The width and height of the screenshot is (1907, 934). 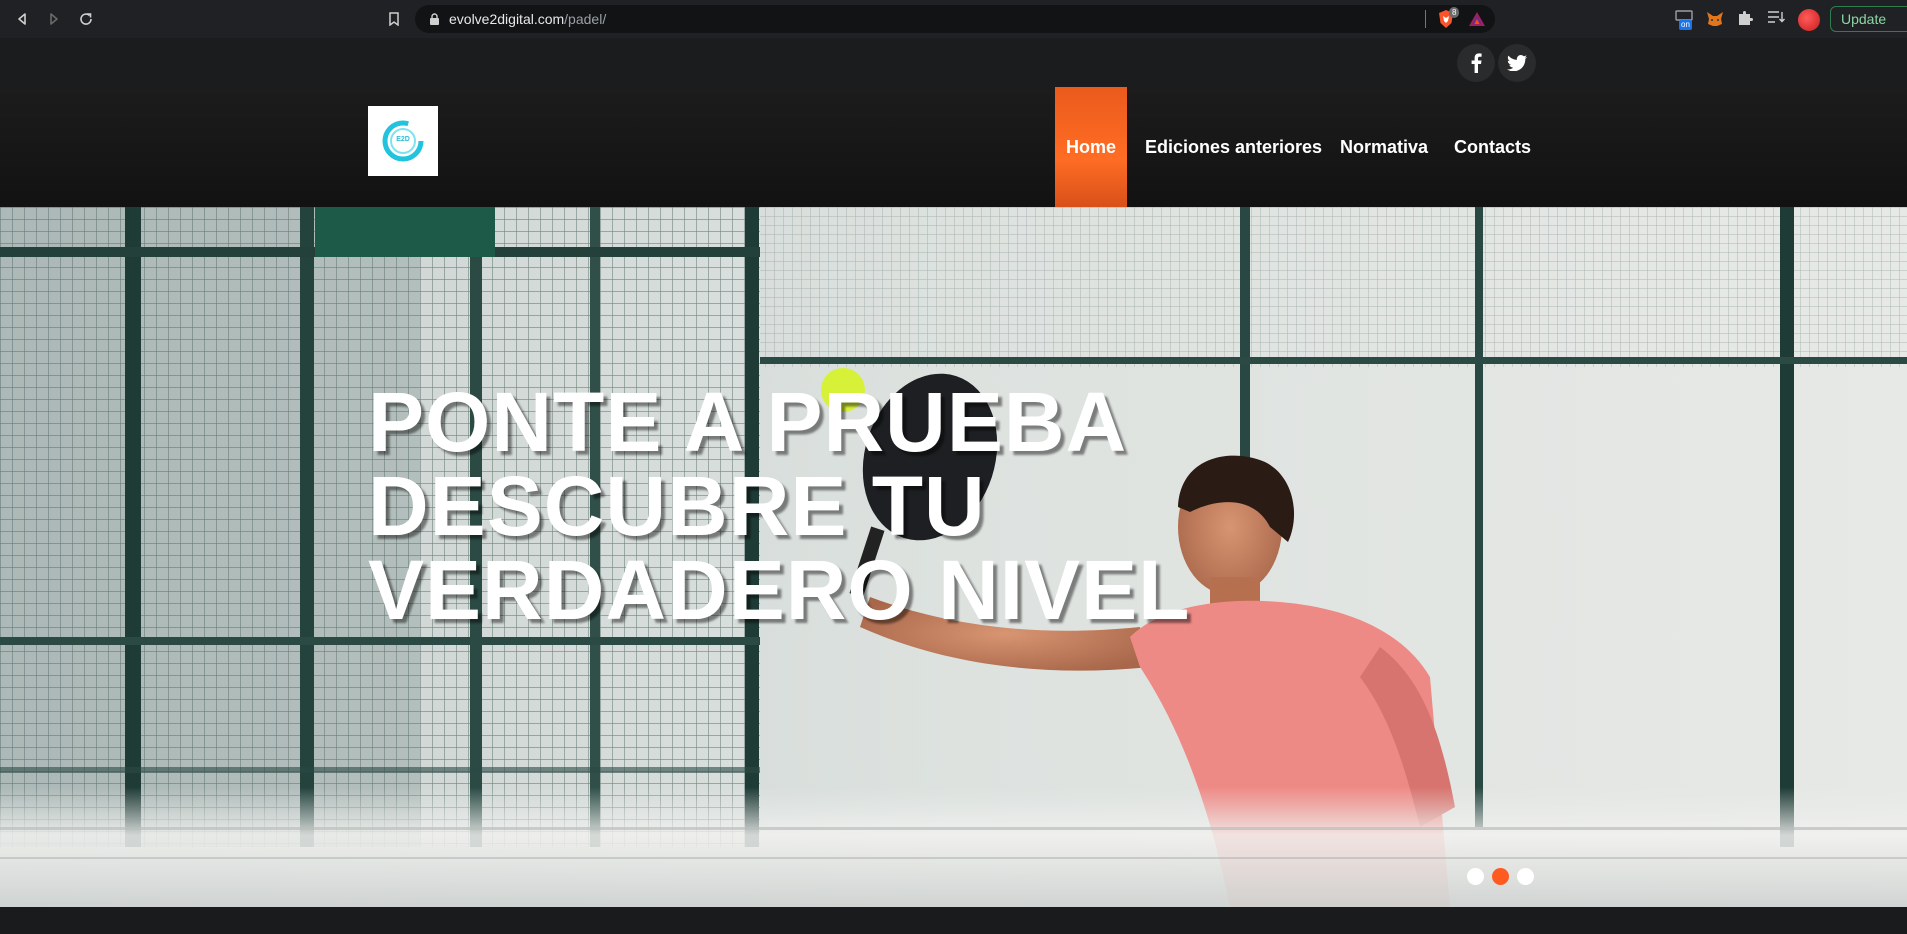 I want to click on profile-avatar-icon, so click(x=1809, y=20).